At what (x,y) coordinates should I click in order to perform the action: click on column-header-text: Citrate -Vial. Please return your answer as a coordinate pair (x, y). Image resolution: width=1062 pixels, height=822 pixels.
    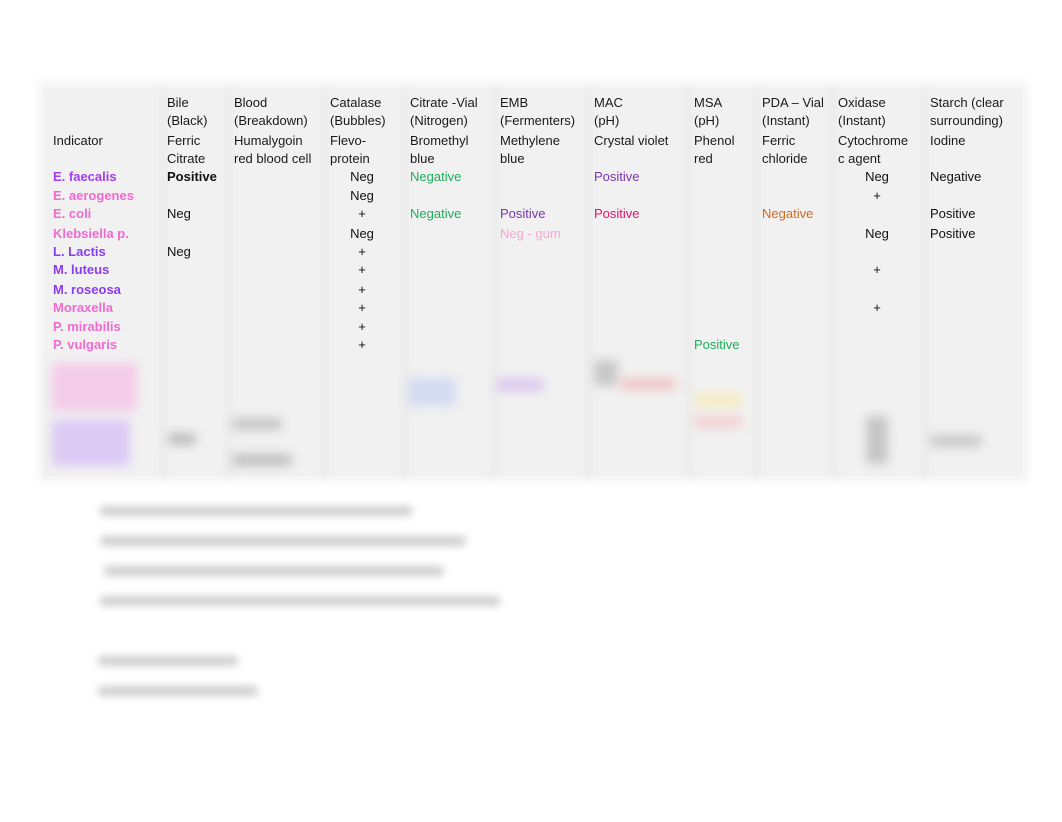
    Looking at the image, I should click on (444, 102).